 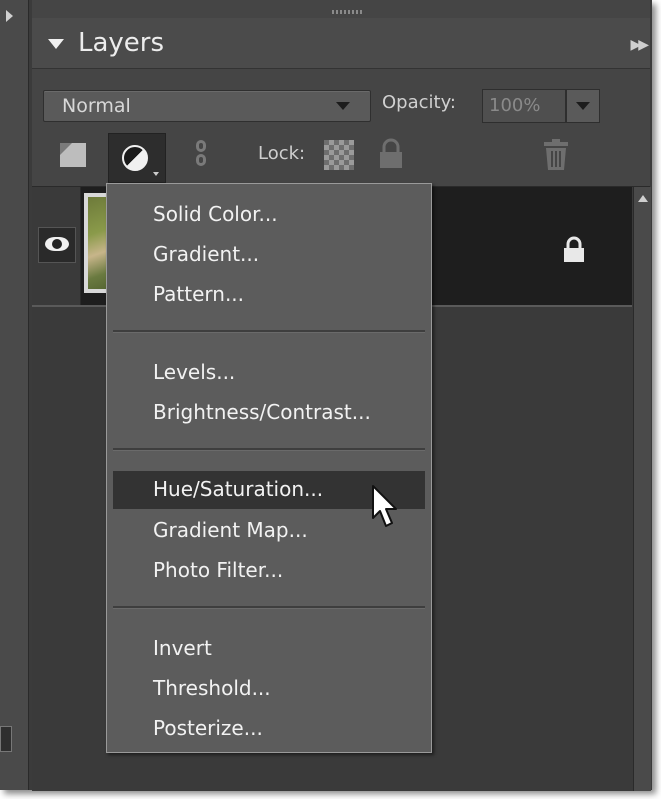 I want to click on layers-scrollbar, so click(x=642, y=489).